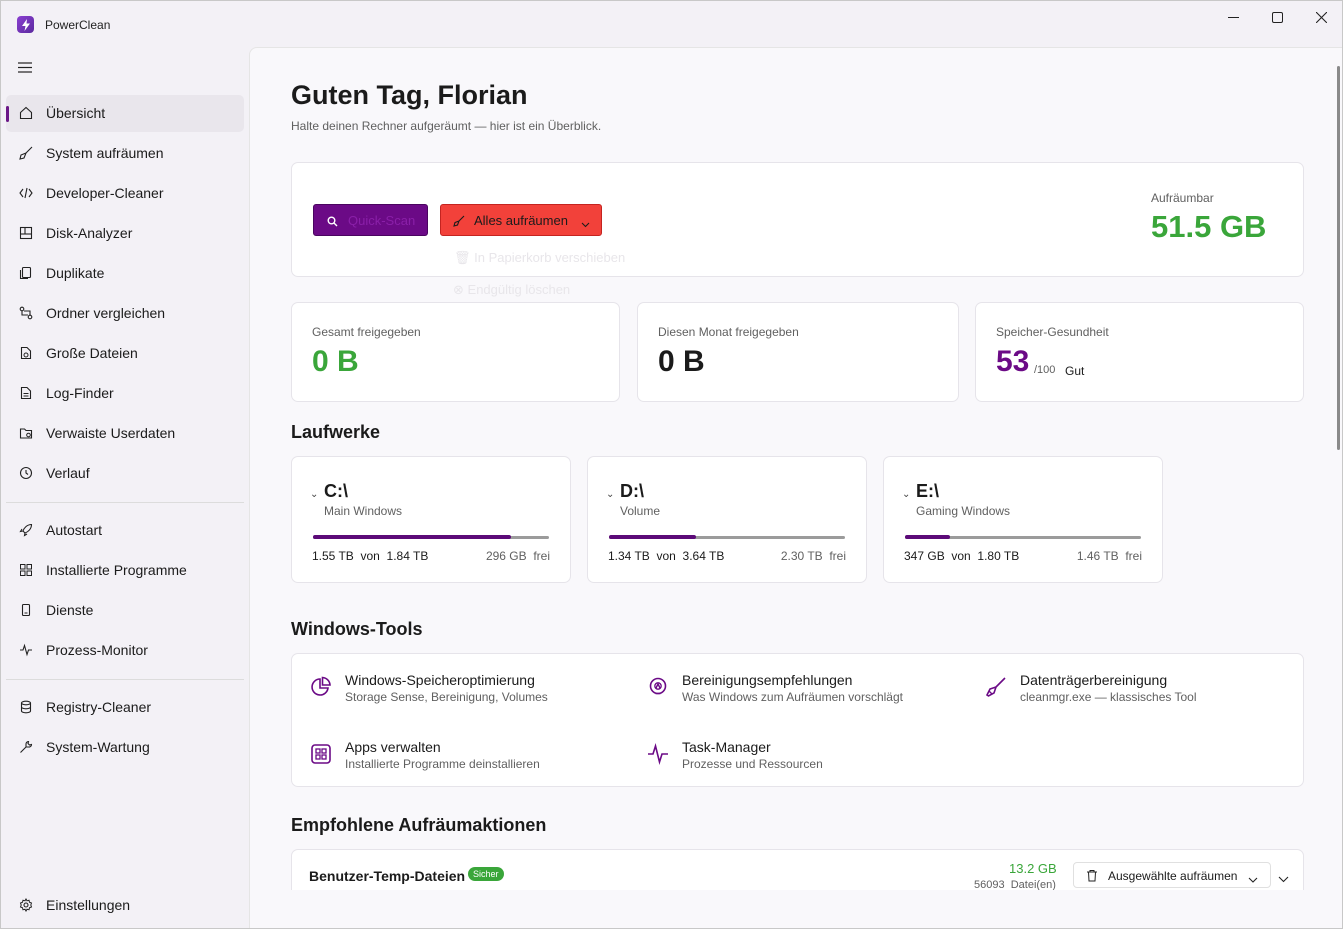 This screenshot has width=1343, height=929. Describe the element at coordinates (382, 220) in the screenshot. I see `quick-scan-label: Quick-Scan` at that location.